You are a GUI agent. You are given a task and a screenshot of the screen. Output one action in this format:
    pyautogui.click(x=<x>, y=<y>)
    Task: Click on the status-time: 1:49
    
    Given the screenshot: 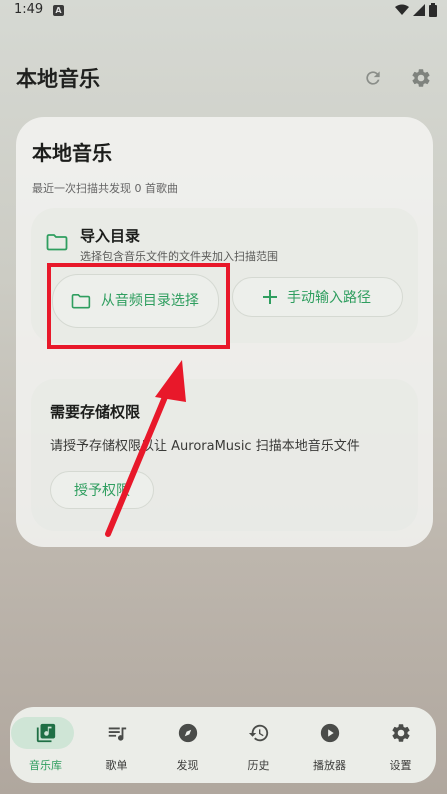 What is the action you would take?
    pyautogui.click(x=29, y=9)
    